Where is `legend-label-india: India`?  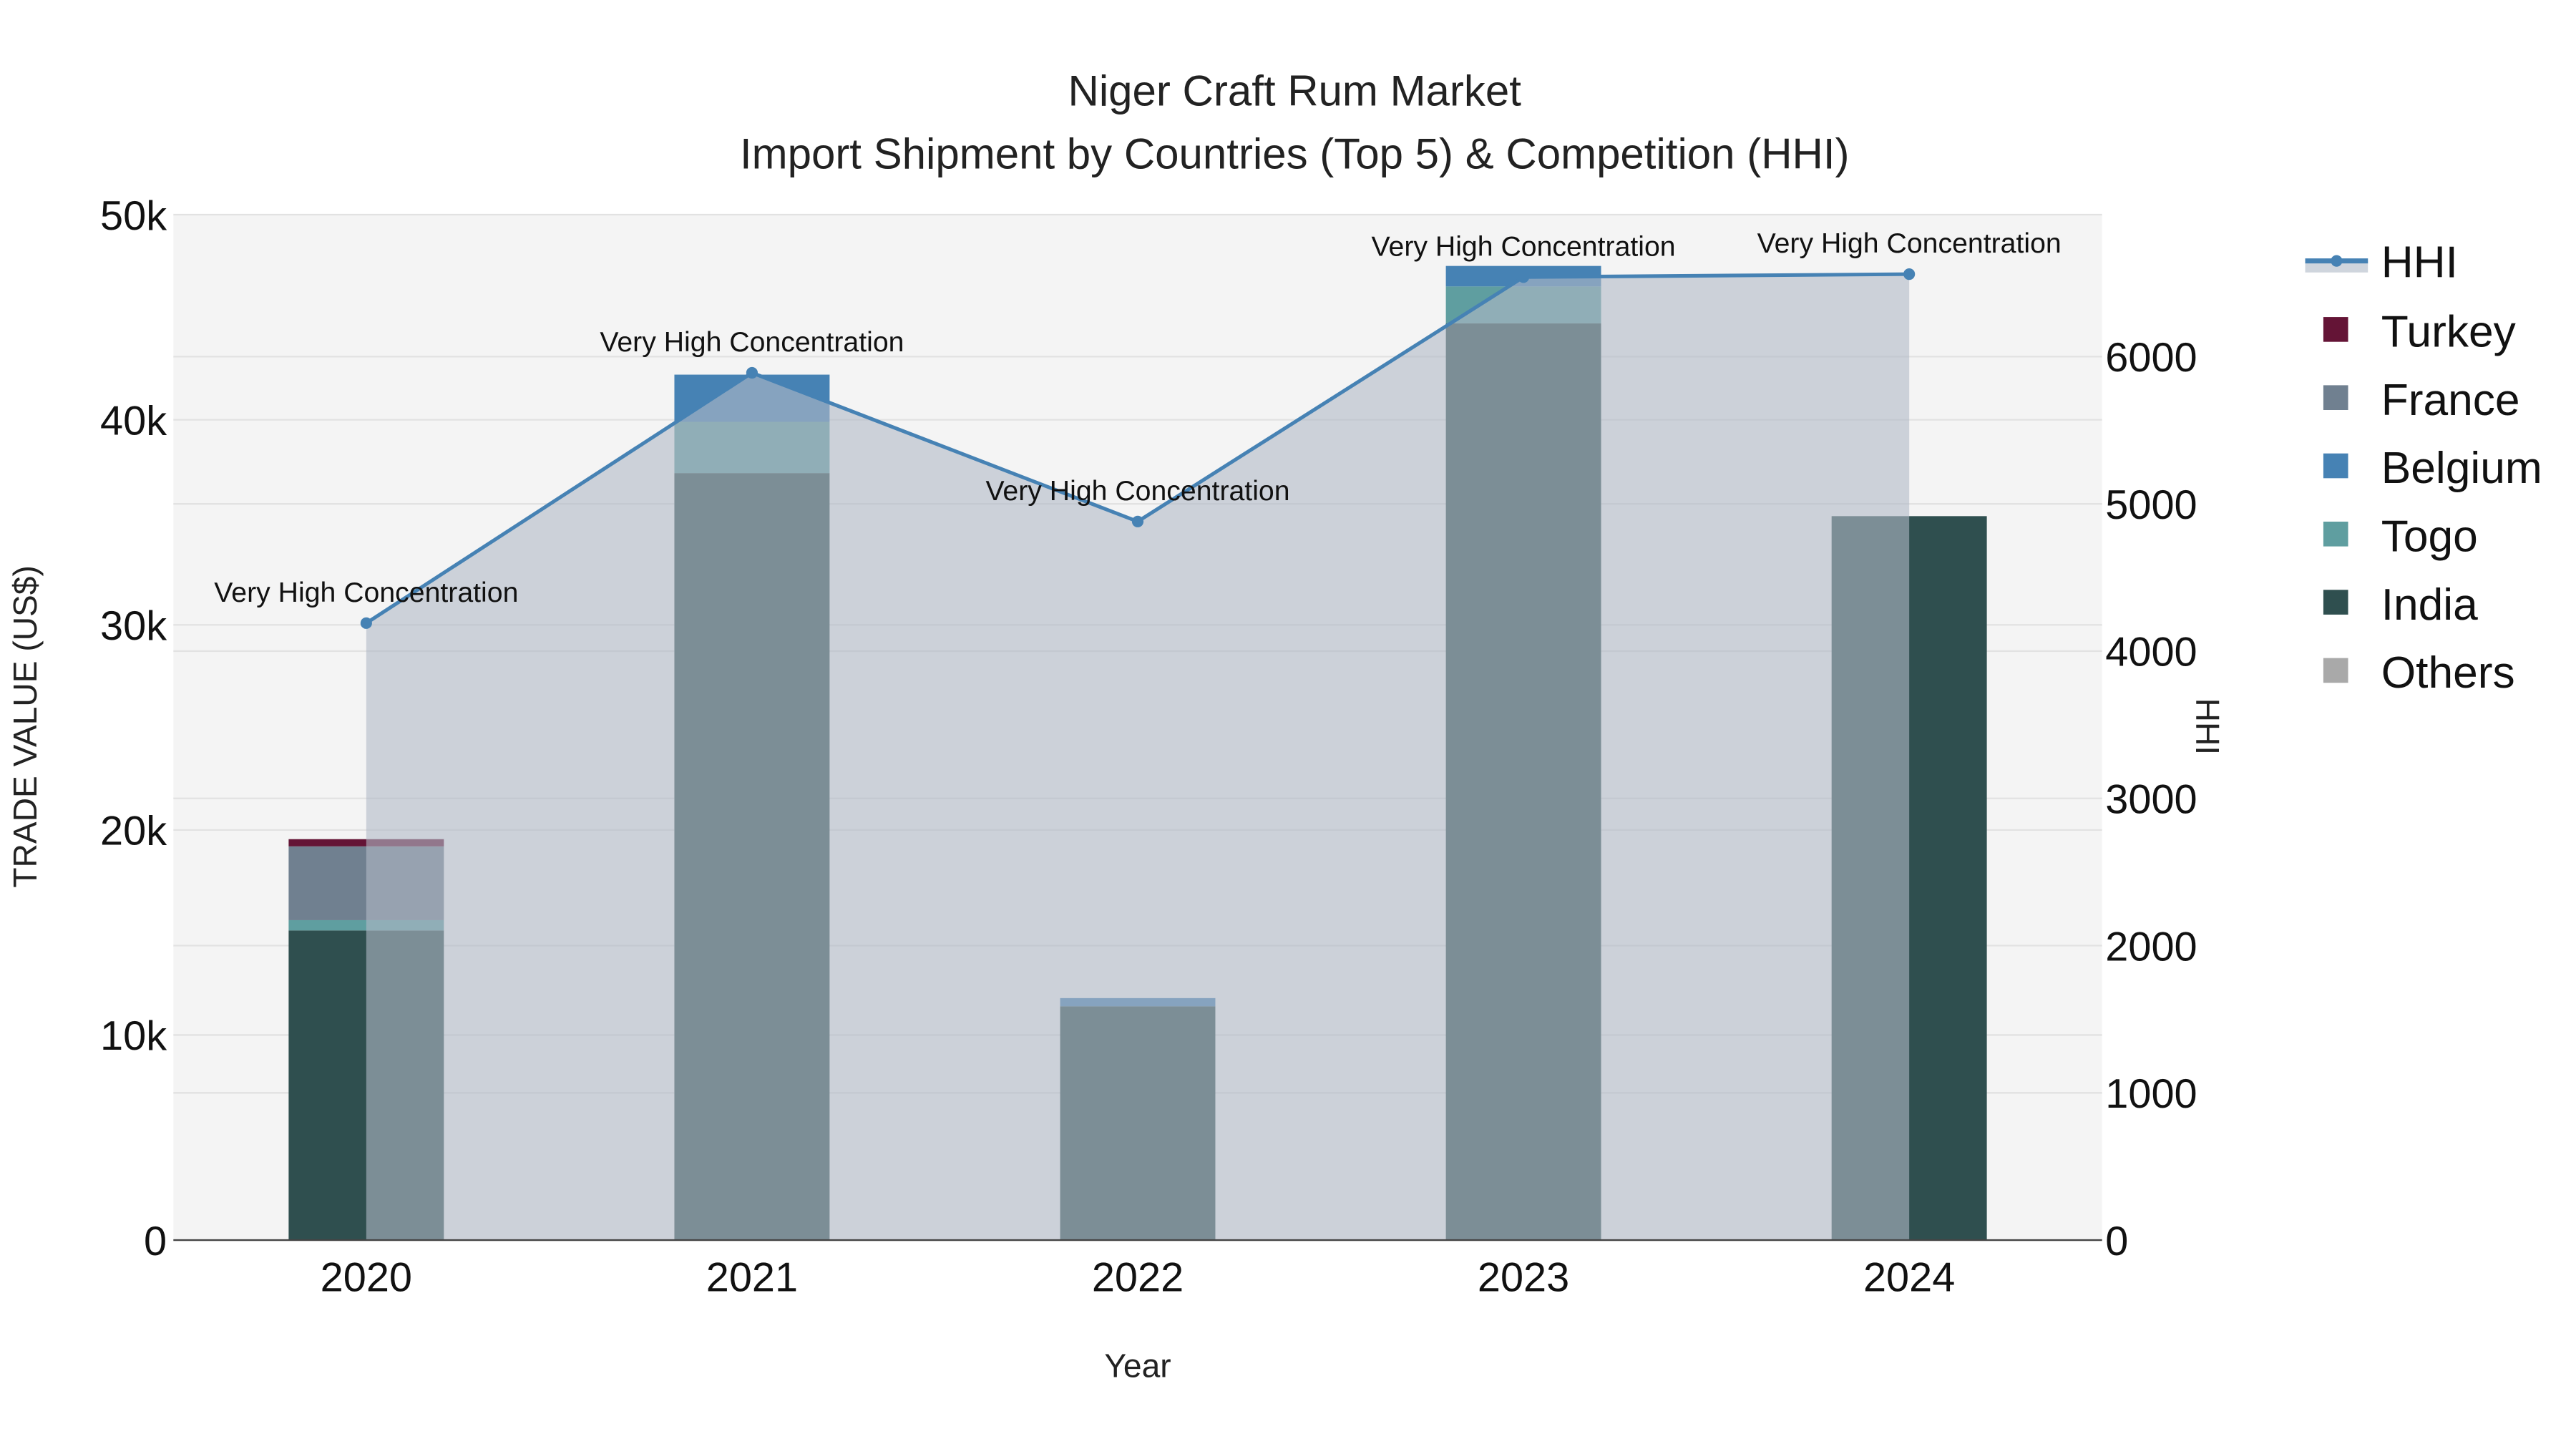 legend-label-india: India is located at coordinates (2429, 605).